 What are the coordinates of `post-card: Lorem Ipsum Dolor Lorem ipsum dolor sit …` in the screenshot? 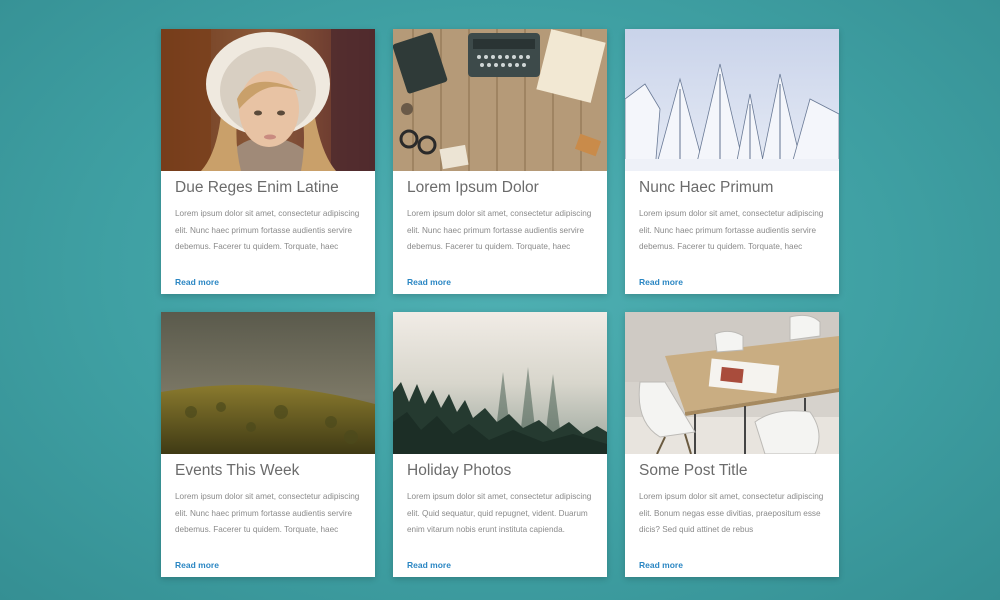 It's located at (500, 161).